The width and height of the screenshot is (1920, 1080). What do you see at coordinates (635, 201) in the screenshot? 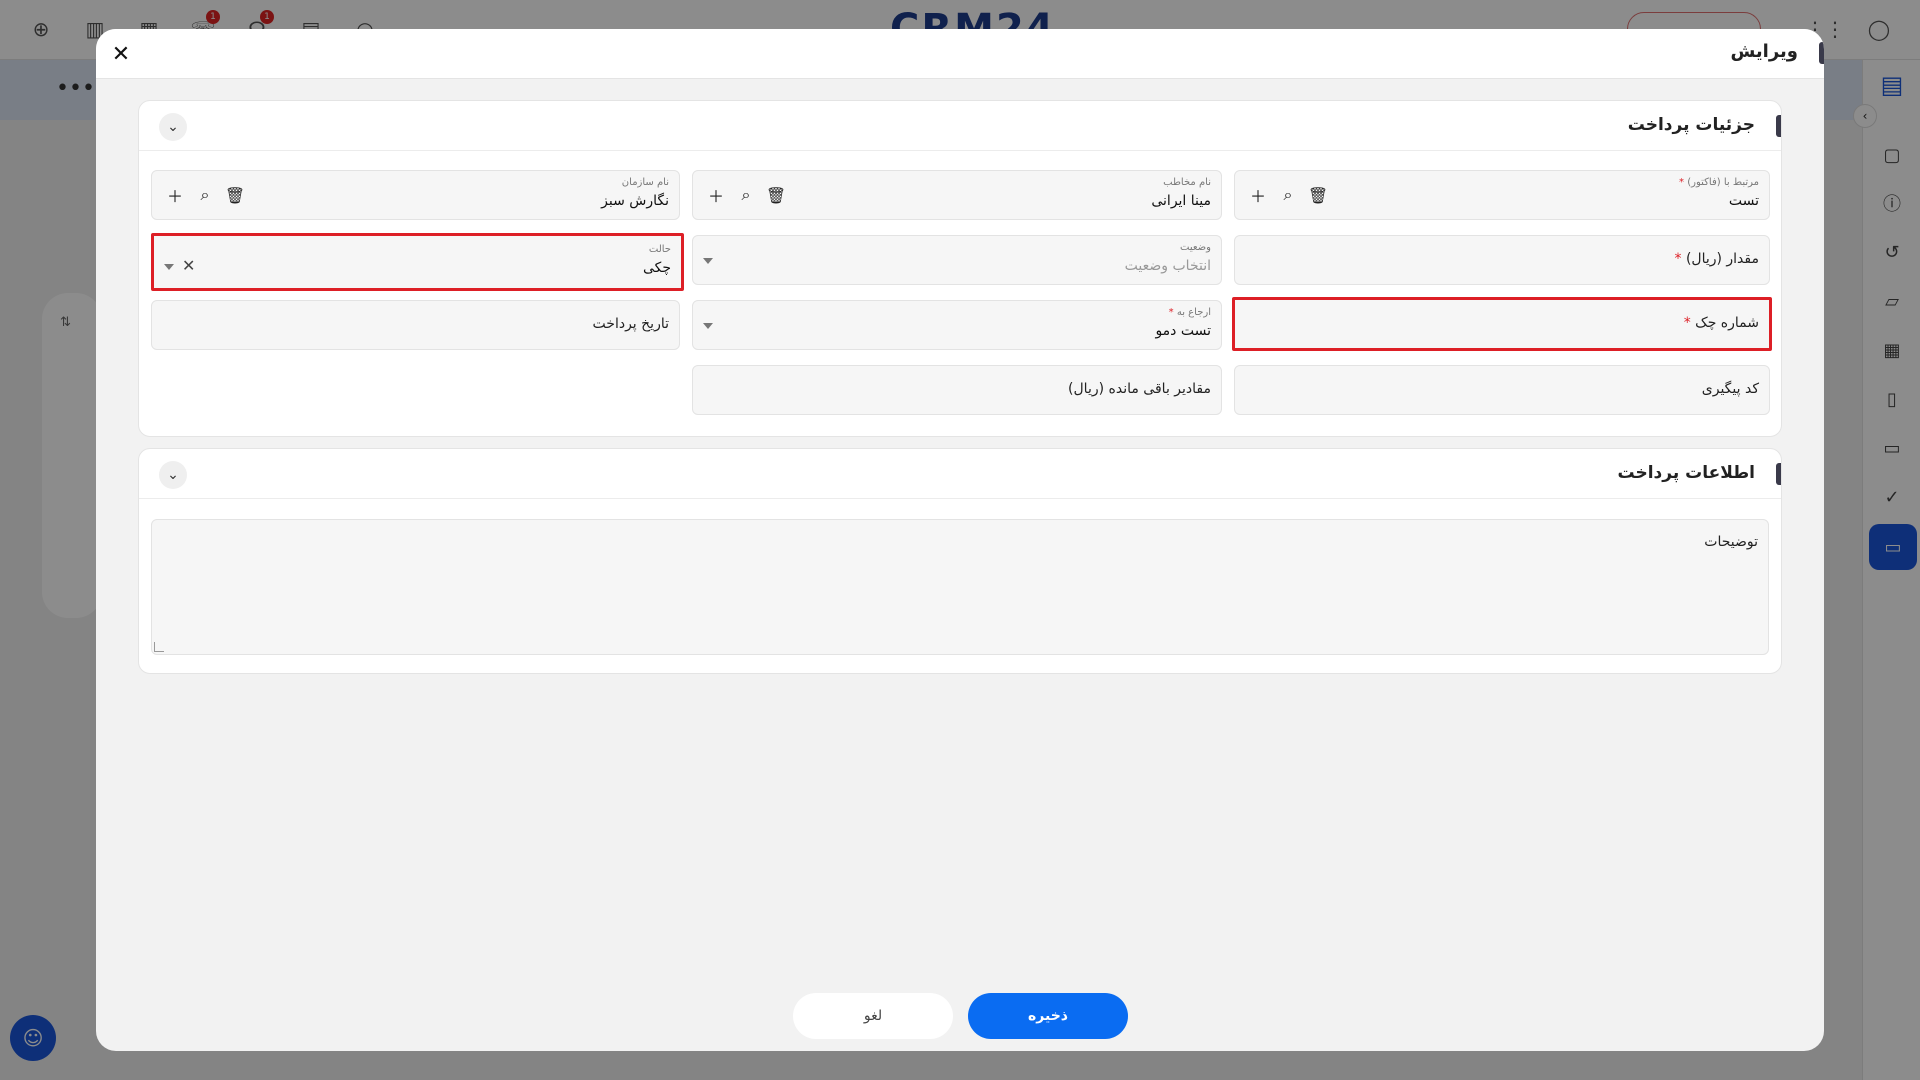
I see `field-value: نگارش سبز` at bounding box center [635, 201].